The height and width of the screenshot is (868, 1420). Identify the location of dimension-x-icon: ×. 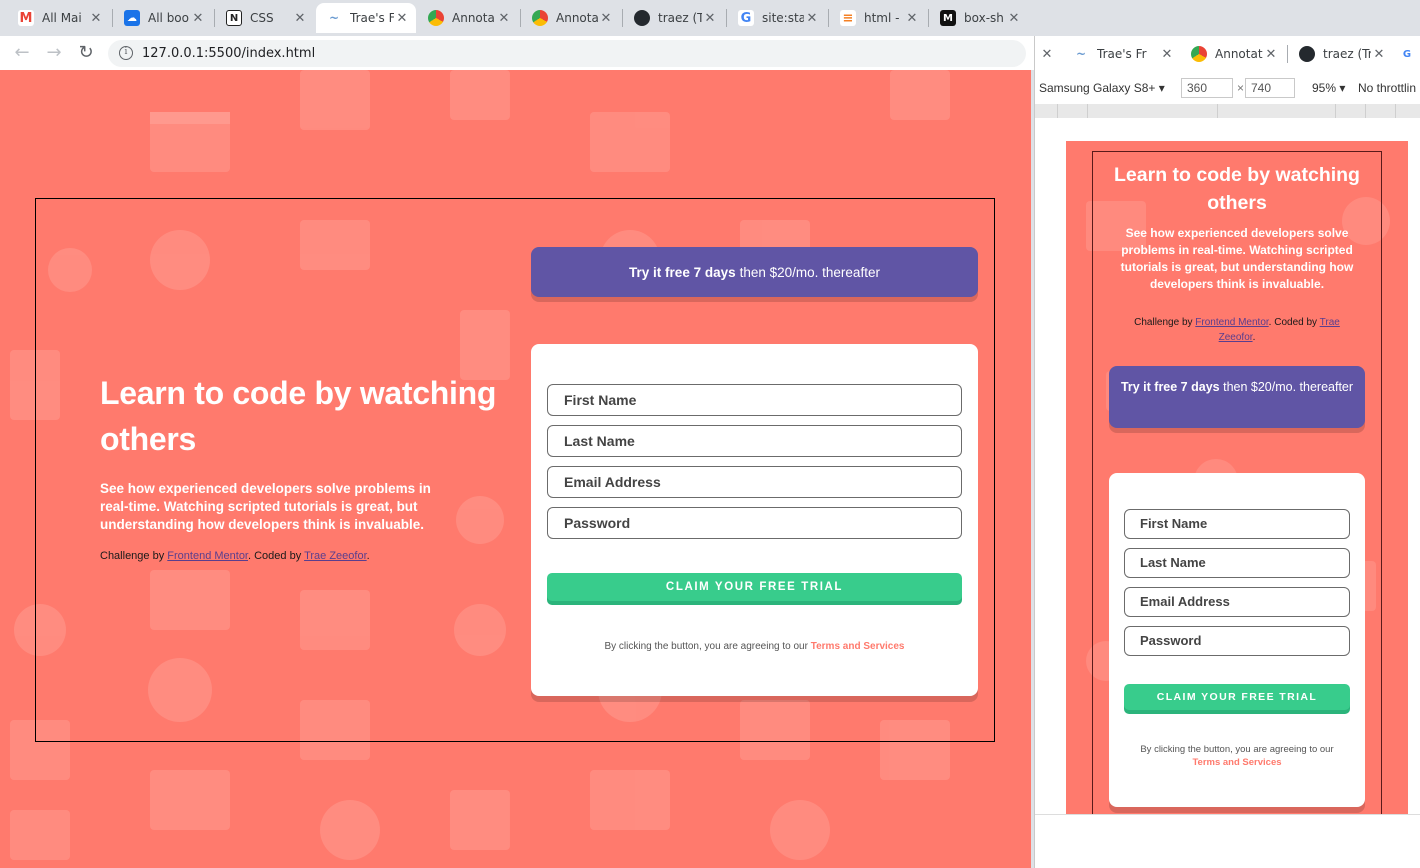
(1241, 88).